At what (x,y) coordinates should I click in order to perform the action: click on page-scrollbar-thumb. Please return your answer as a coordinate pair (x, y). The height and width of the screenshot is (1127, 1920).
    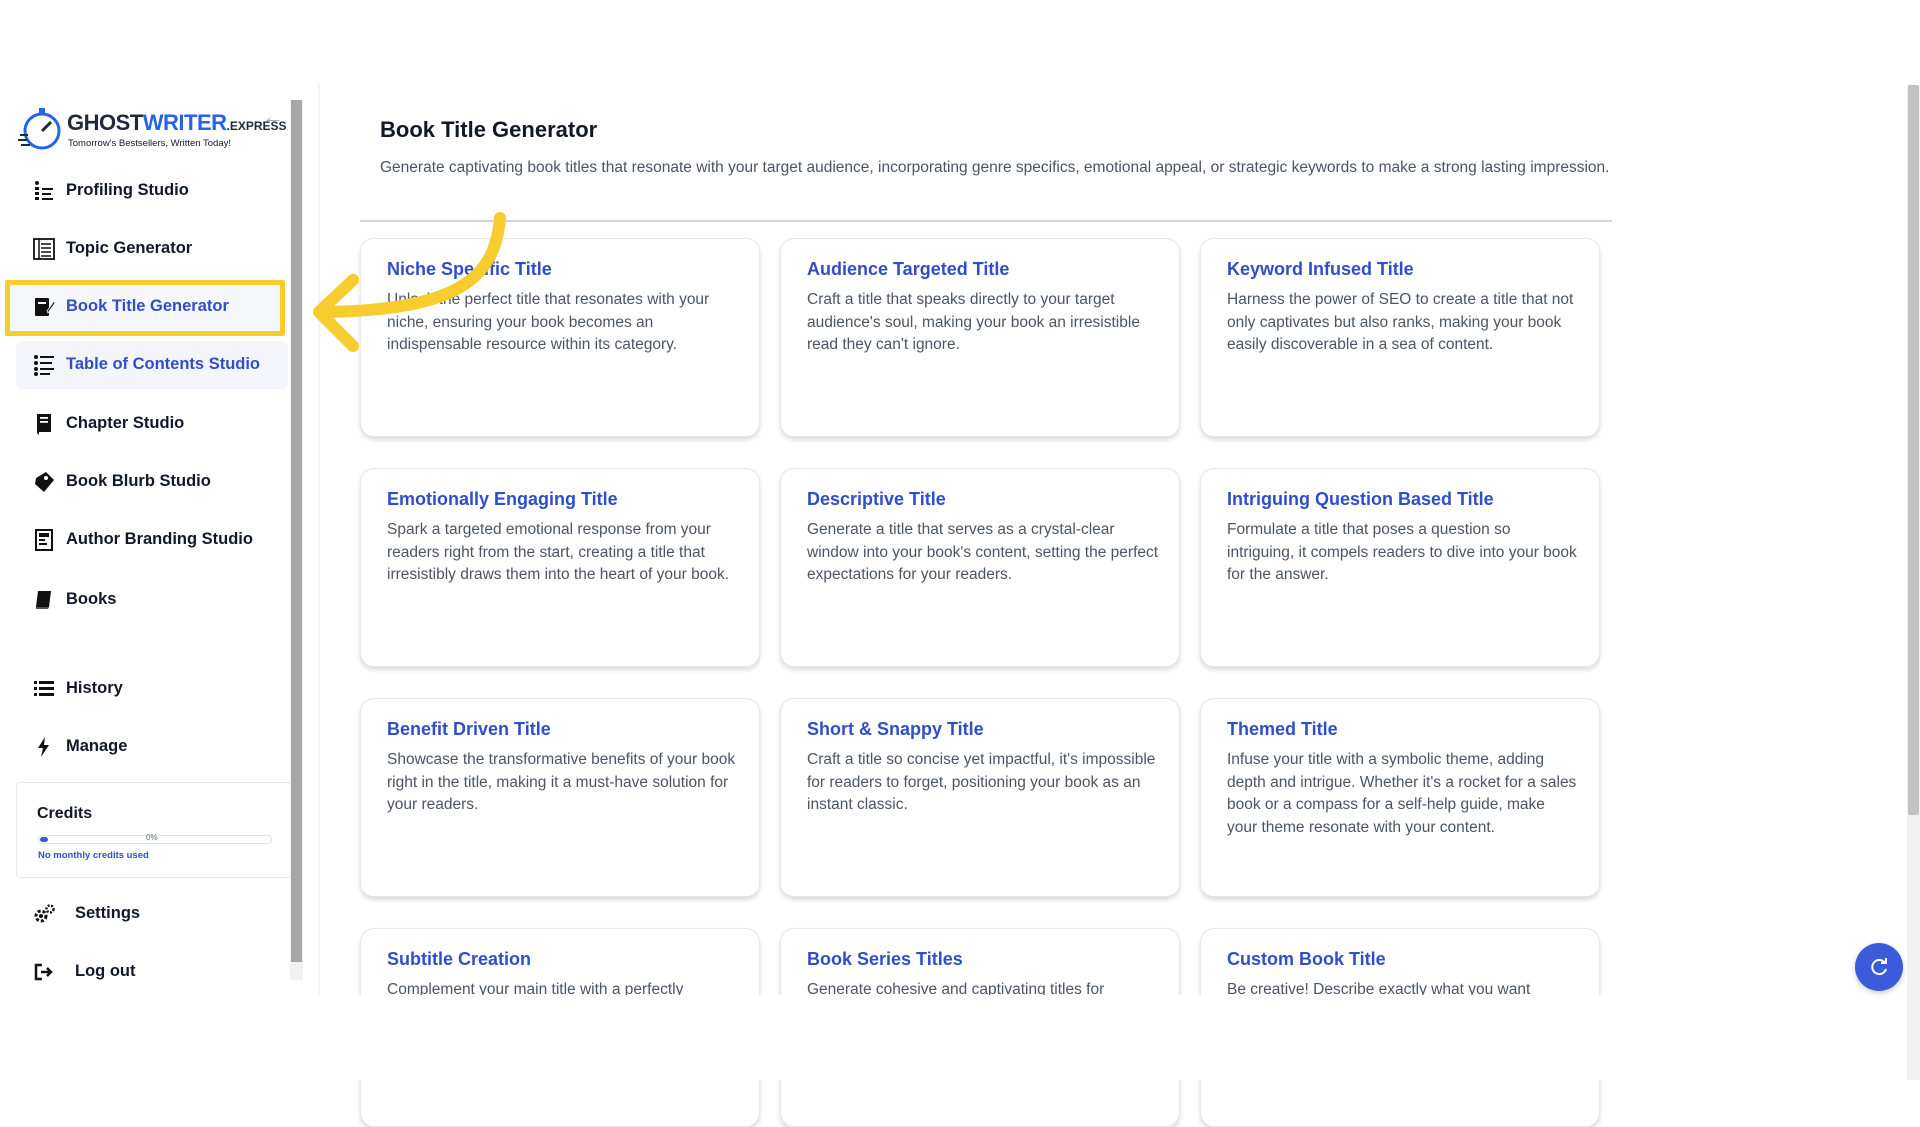
    Looking at the image, I should click on (1913, 450).